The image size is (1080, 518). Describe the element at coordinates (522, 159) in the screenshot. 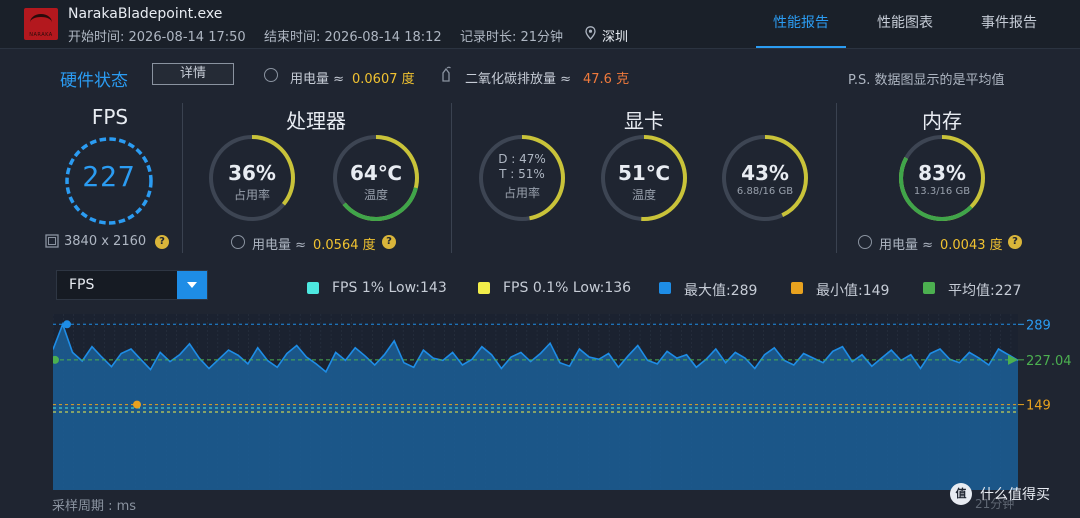

I see `gpu-d-usage: D : 47%` at that location.